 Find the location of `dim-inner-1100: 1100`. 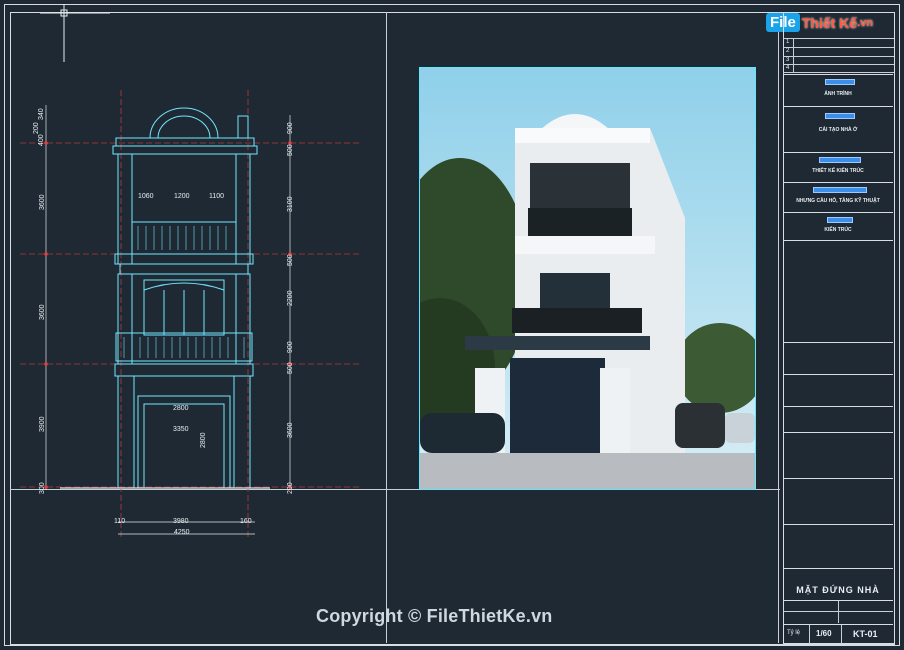

dim-inner-1100: 1100 is located at coordinates (217, 196).